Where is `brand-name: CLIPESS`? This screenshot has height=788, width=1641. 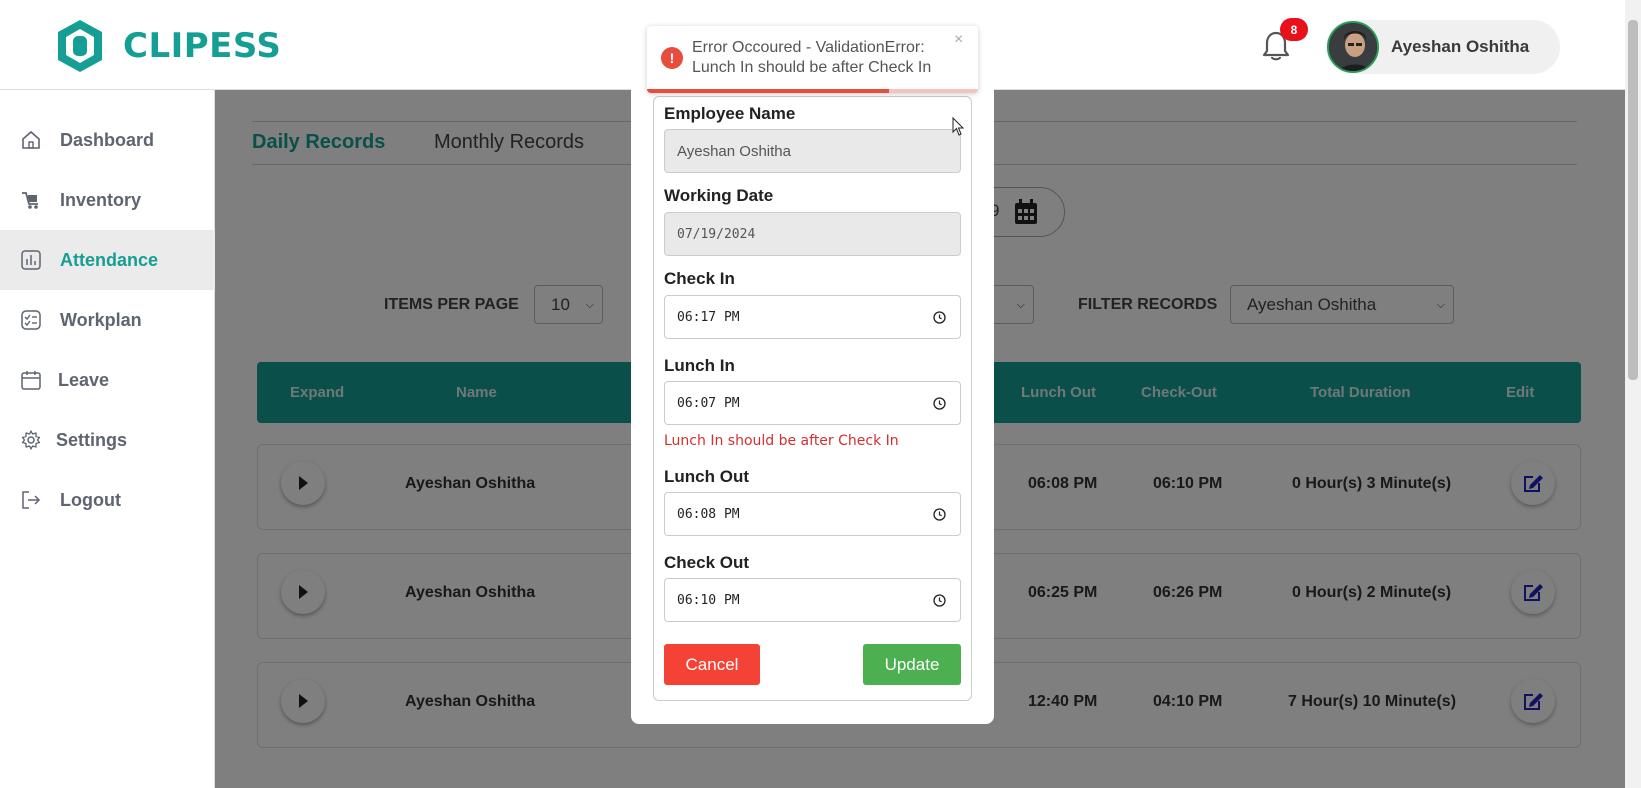
brand-name: CLIPESS is located at coordinates (202, 46).